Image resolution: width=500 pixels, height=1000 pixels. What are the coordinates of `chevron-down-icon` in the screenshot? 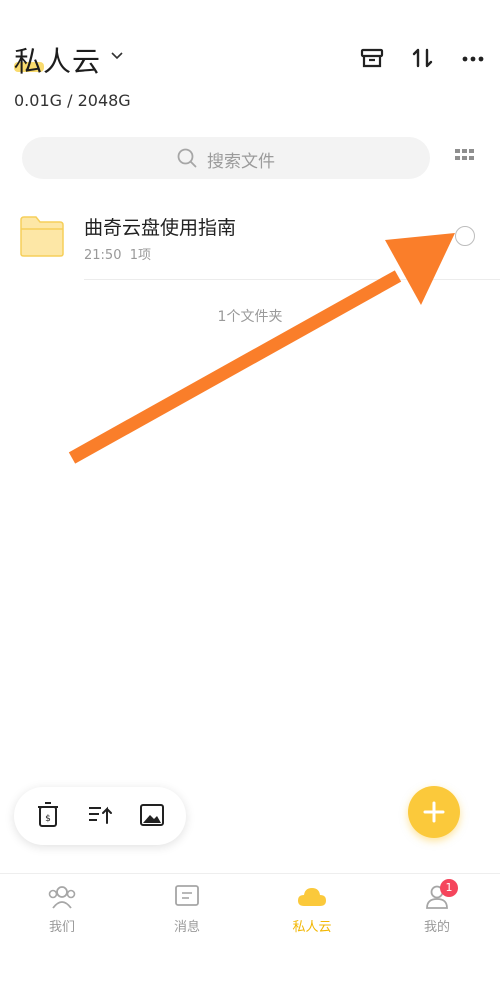 It's located at (117, 56).